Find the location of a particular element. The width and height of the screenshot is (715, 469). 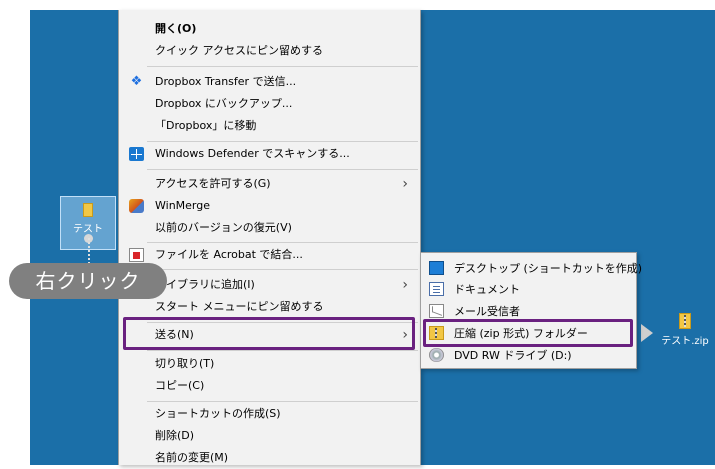

submenu-item-dvd: DVD RW ドライブ (D:) is located at coordinates (528, 355).